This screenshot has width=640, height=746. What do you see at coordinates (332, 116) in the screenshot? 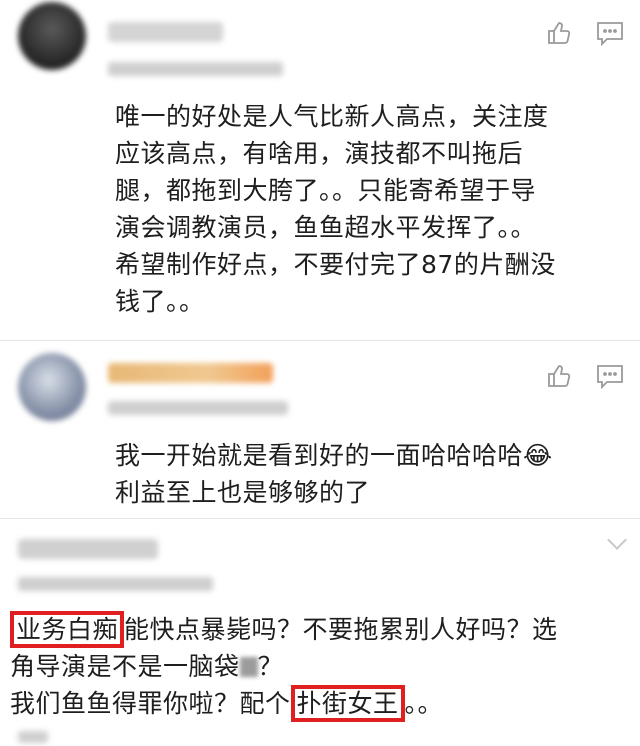
I see `comment-line: 唯一的好处是人气比新人高点，关注度` at bounding box center [332, 116].